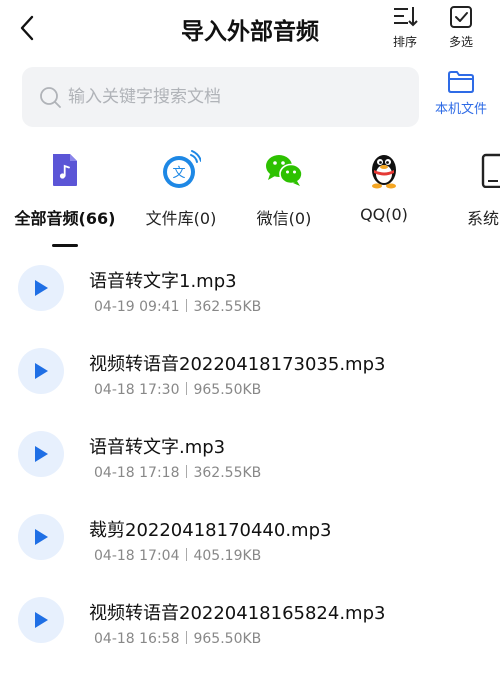 The width and height of the screenshot is (500, 681). What do you see at coordinates (460, 42) in the screenshot?
I see `multi-select-label: 多选` at bounding box center [460, 42].